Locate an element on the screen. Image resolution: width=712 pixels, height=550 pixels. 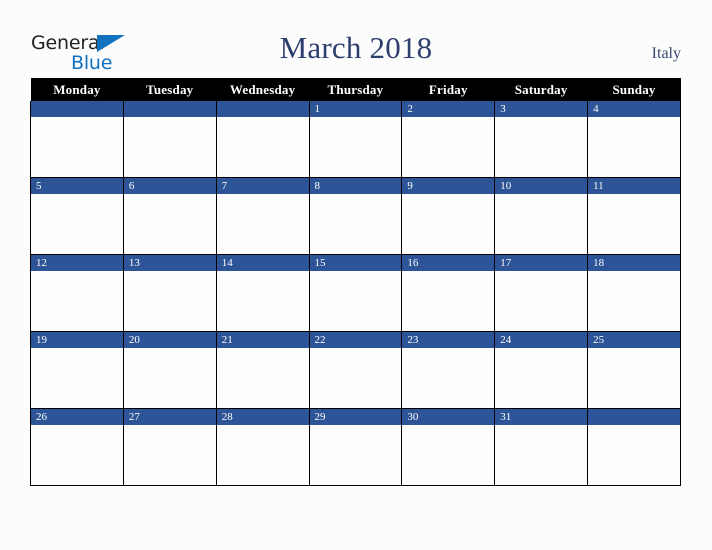
day-number: 12 is located at coordinates (77, 263).